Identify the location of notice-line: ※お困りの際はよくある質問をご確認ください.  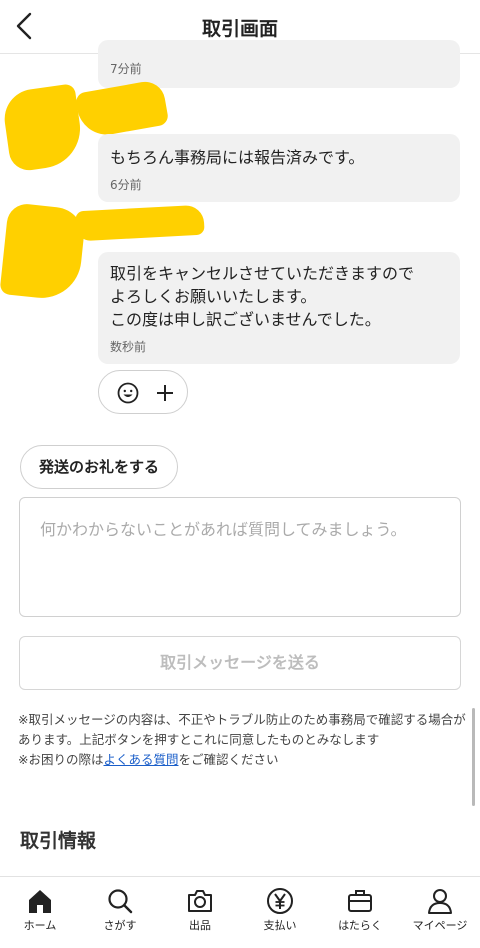
(243, 760).